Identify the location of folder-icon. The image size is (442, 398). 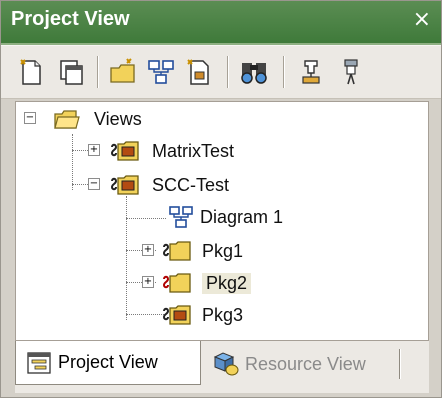
(67, 119).